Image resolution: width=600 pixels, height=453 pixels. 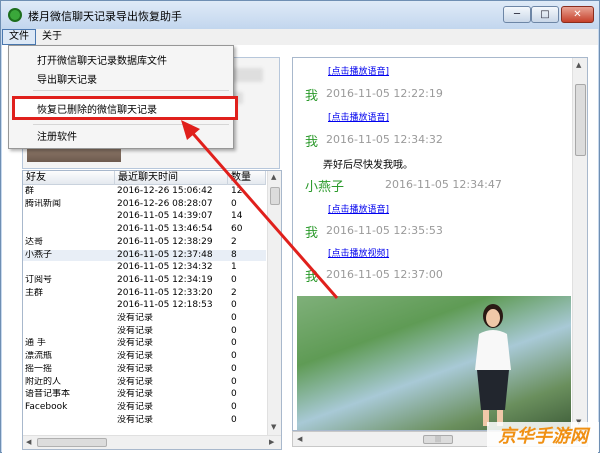 What do you see at coordinates (152, 442) in the screenshot?
I see `contact-list-horizontal-scrollbar: ◀ ▶` at bounding box center [152, 442].